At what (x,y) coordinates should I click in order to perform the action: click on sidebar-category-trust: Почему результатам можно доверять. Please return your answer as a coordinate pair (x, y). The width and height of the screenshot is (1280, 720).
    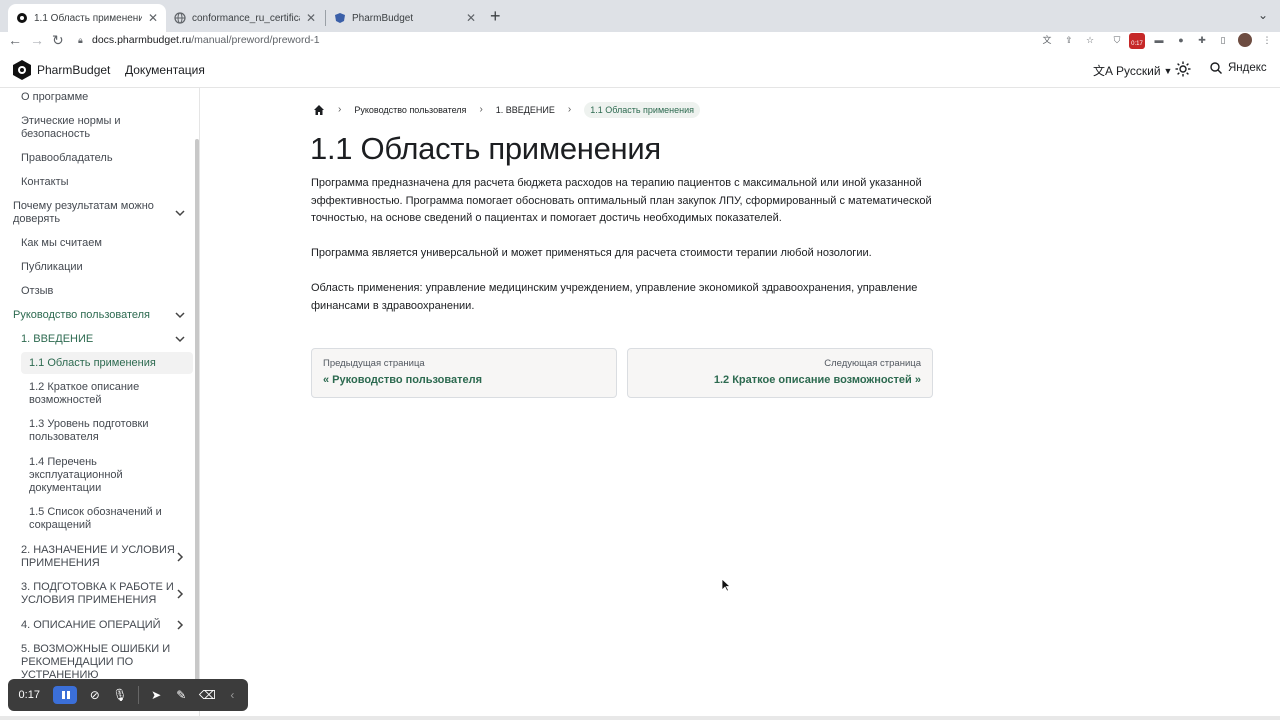
    Looking at the image, I should click on (90, 213).